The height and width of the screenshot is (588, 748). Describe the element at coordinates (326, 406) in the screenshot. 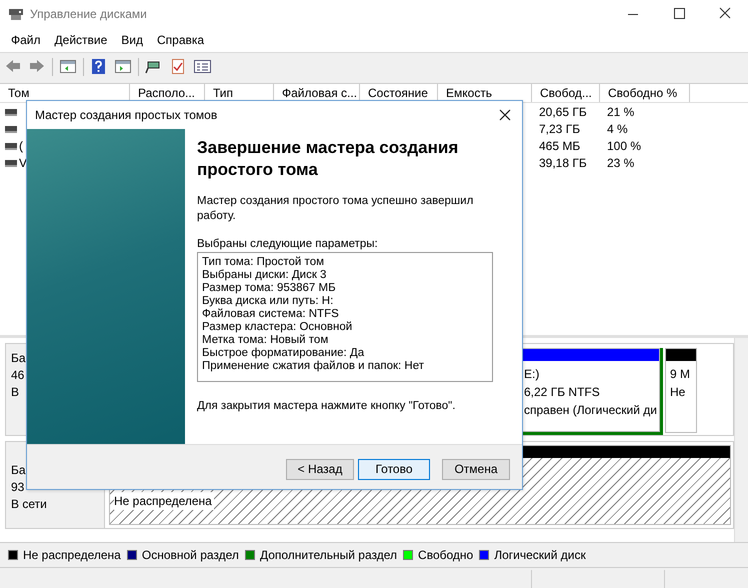

I see `wizard-hint: Для закрытия мастера нажмите кнопку "Готово".` at that location.